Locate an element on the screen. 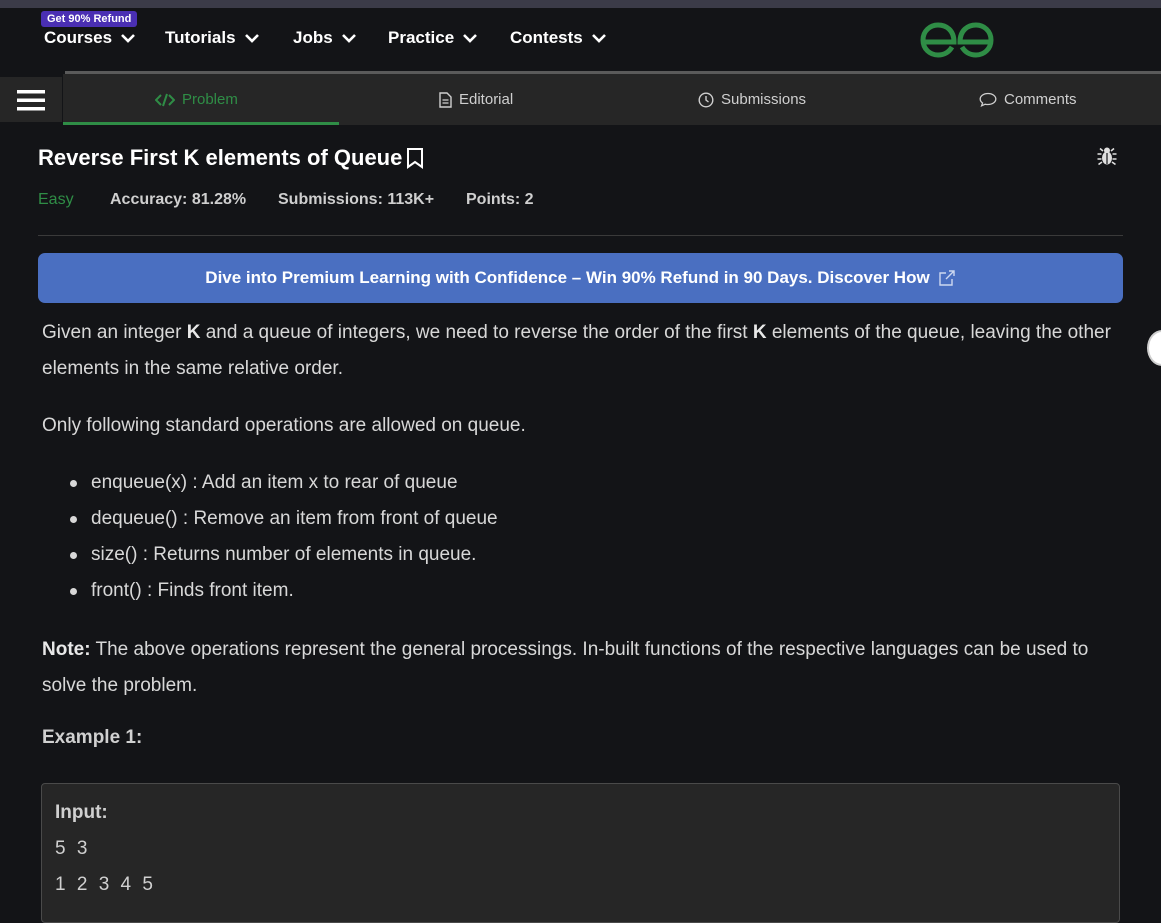 The image size is (1161, 923). problem-title: Reverse First K elements of Queue is located at coordinates (220, 157).